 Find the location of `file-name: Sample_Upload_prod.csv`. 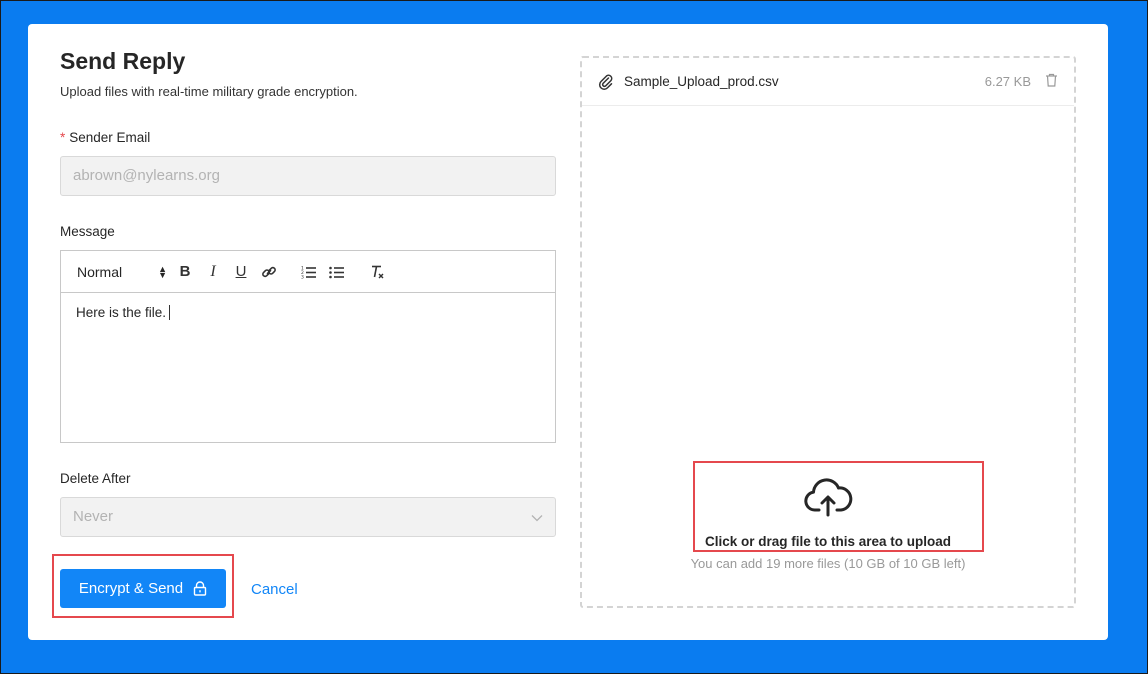

file-name: Sample_Upload_prod.csv is located at coordinates (701, 81).